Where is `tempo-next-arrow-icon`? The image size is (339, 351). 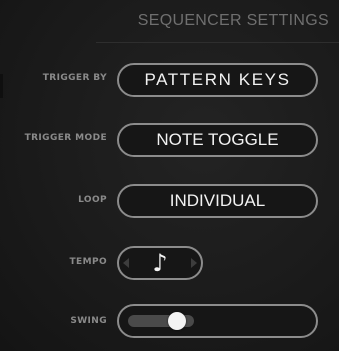 tempo-next-arrow-icon is located at coordinates (193, 263).